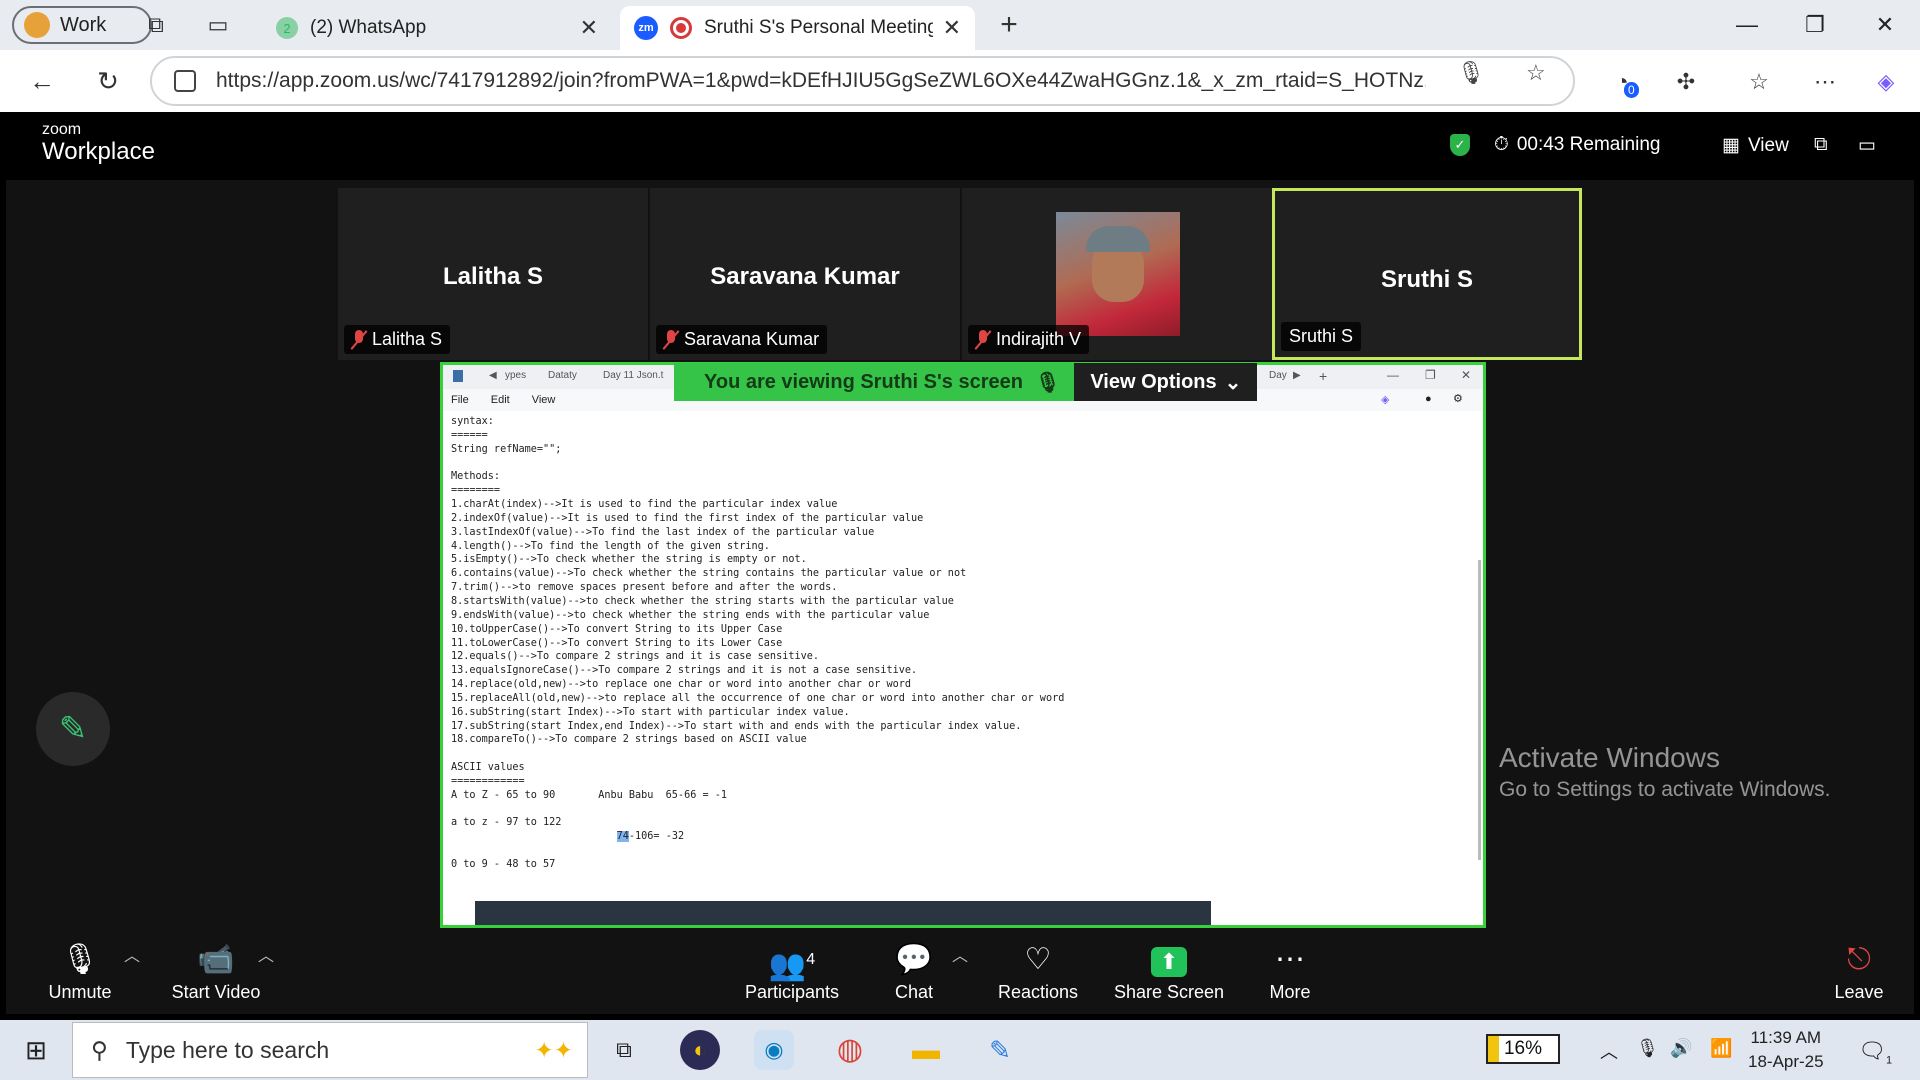  I want to click on close-window-icon: ✕, so click(1885, 25).